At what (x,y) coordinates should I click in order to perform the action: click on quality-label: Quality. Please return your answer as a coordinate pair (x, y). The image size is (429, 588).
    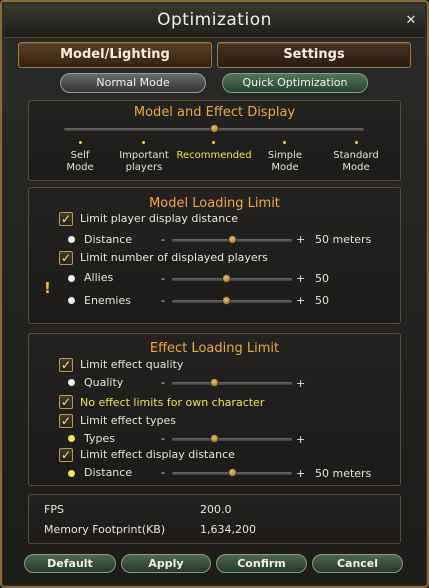
    Looking at the image, I should click on (104, 382).